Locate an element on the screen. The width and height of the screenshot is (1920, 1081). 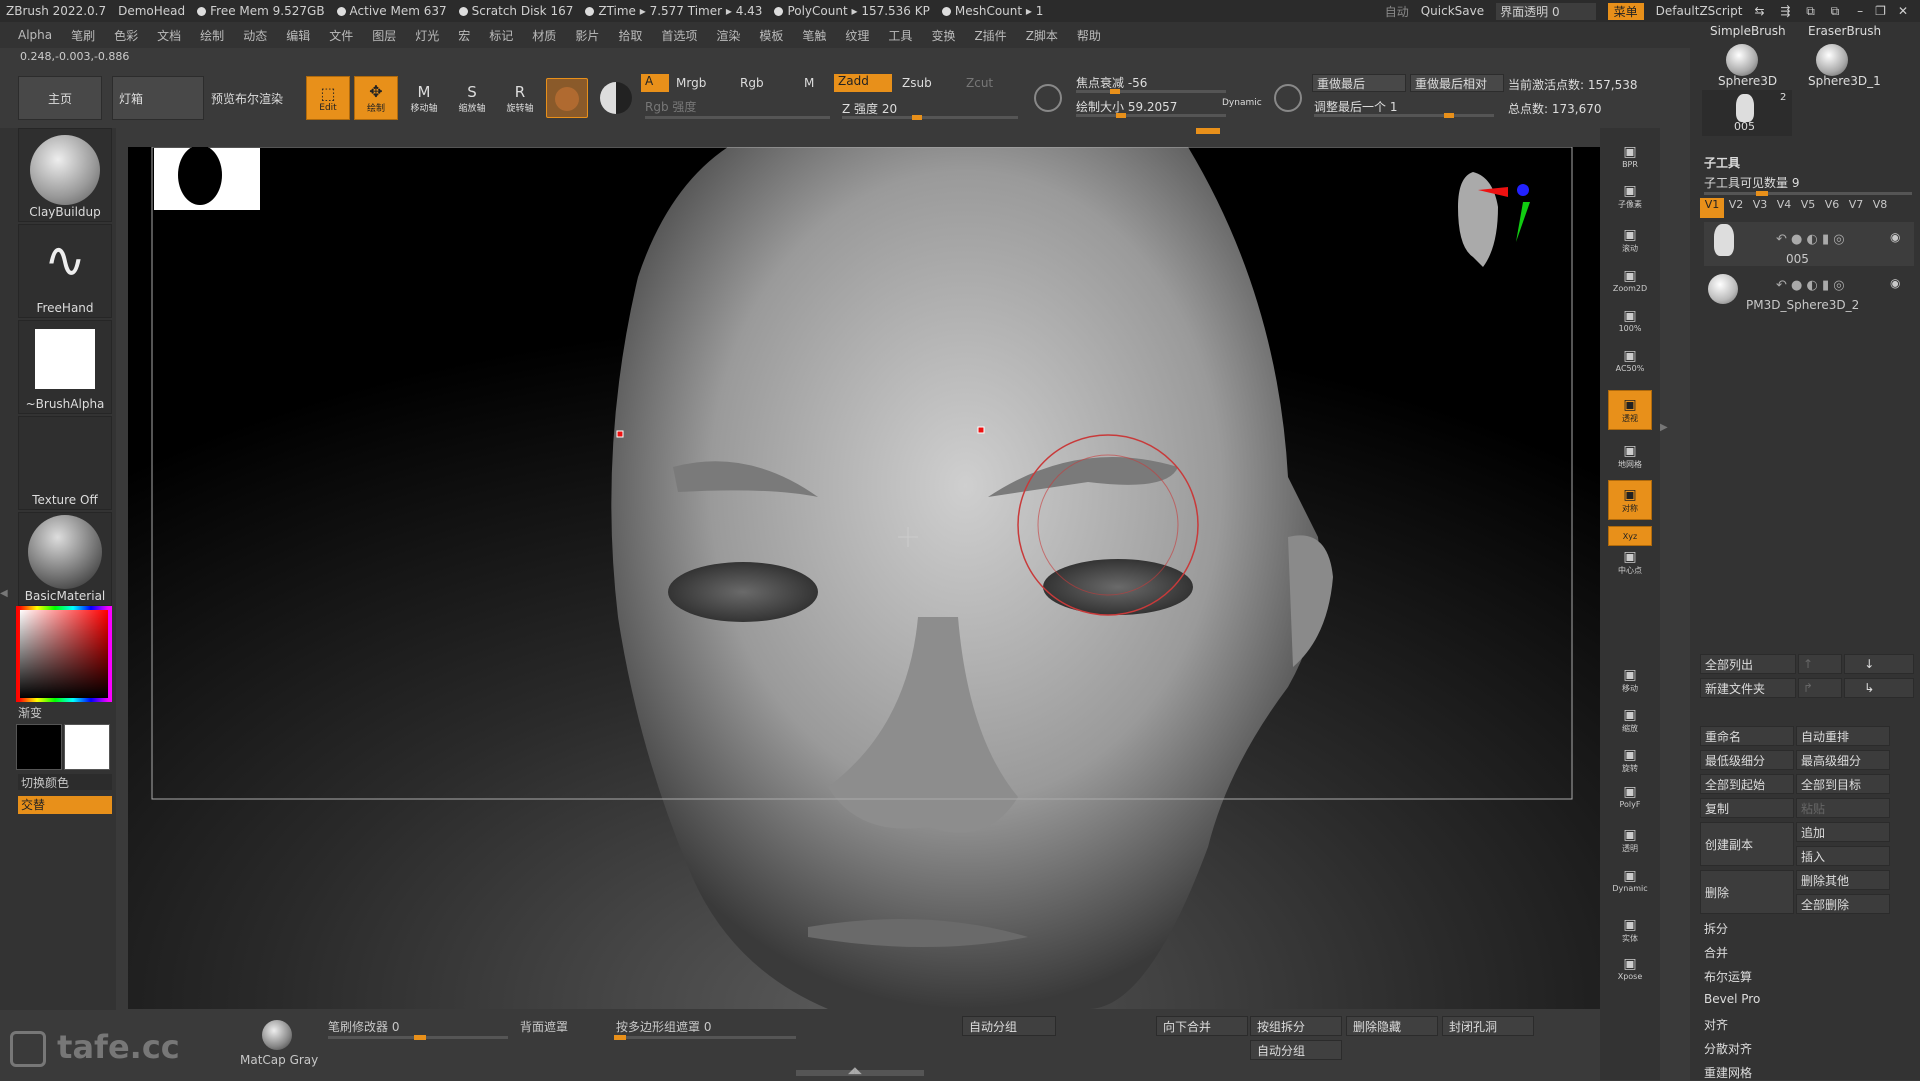
menu-item: 宏 is located at coordinates (464, 35).